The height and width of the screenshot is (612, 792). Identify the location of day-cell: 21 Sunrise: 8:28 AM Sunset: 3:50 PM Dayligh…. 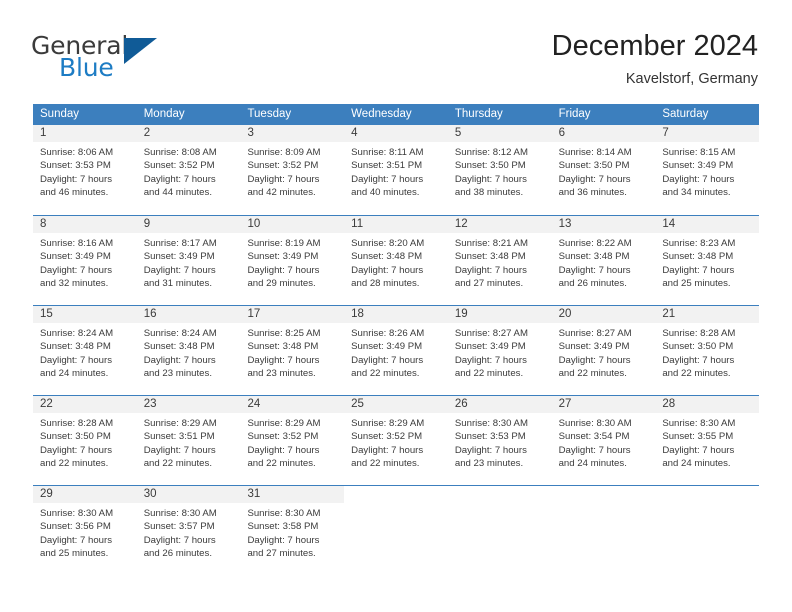
(707, 350).